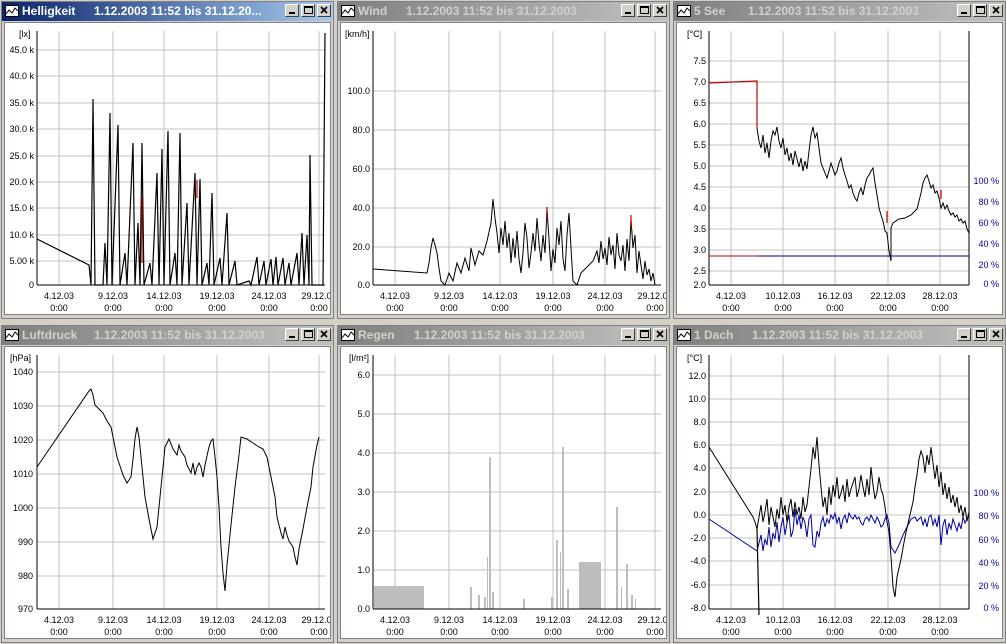 This screenshot has width=1006, height=644. I want to click on y-tick: 25.0 k, so click(21, 156).